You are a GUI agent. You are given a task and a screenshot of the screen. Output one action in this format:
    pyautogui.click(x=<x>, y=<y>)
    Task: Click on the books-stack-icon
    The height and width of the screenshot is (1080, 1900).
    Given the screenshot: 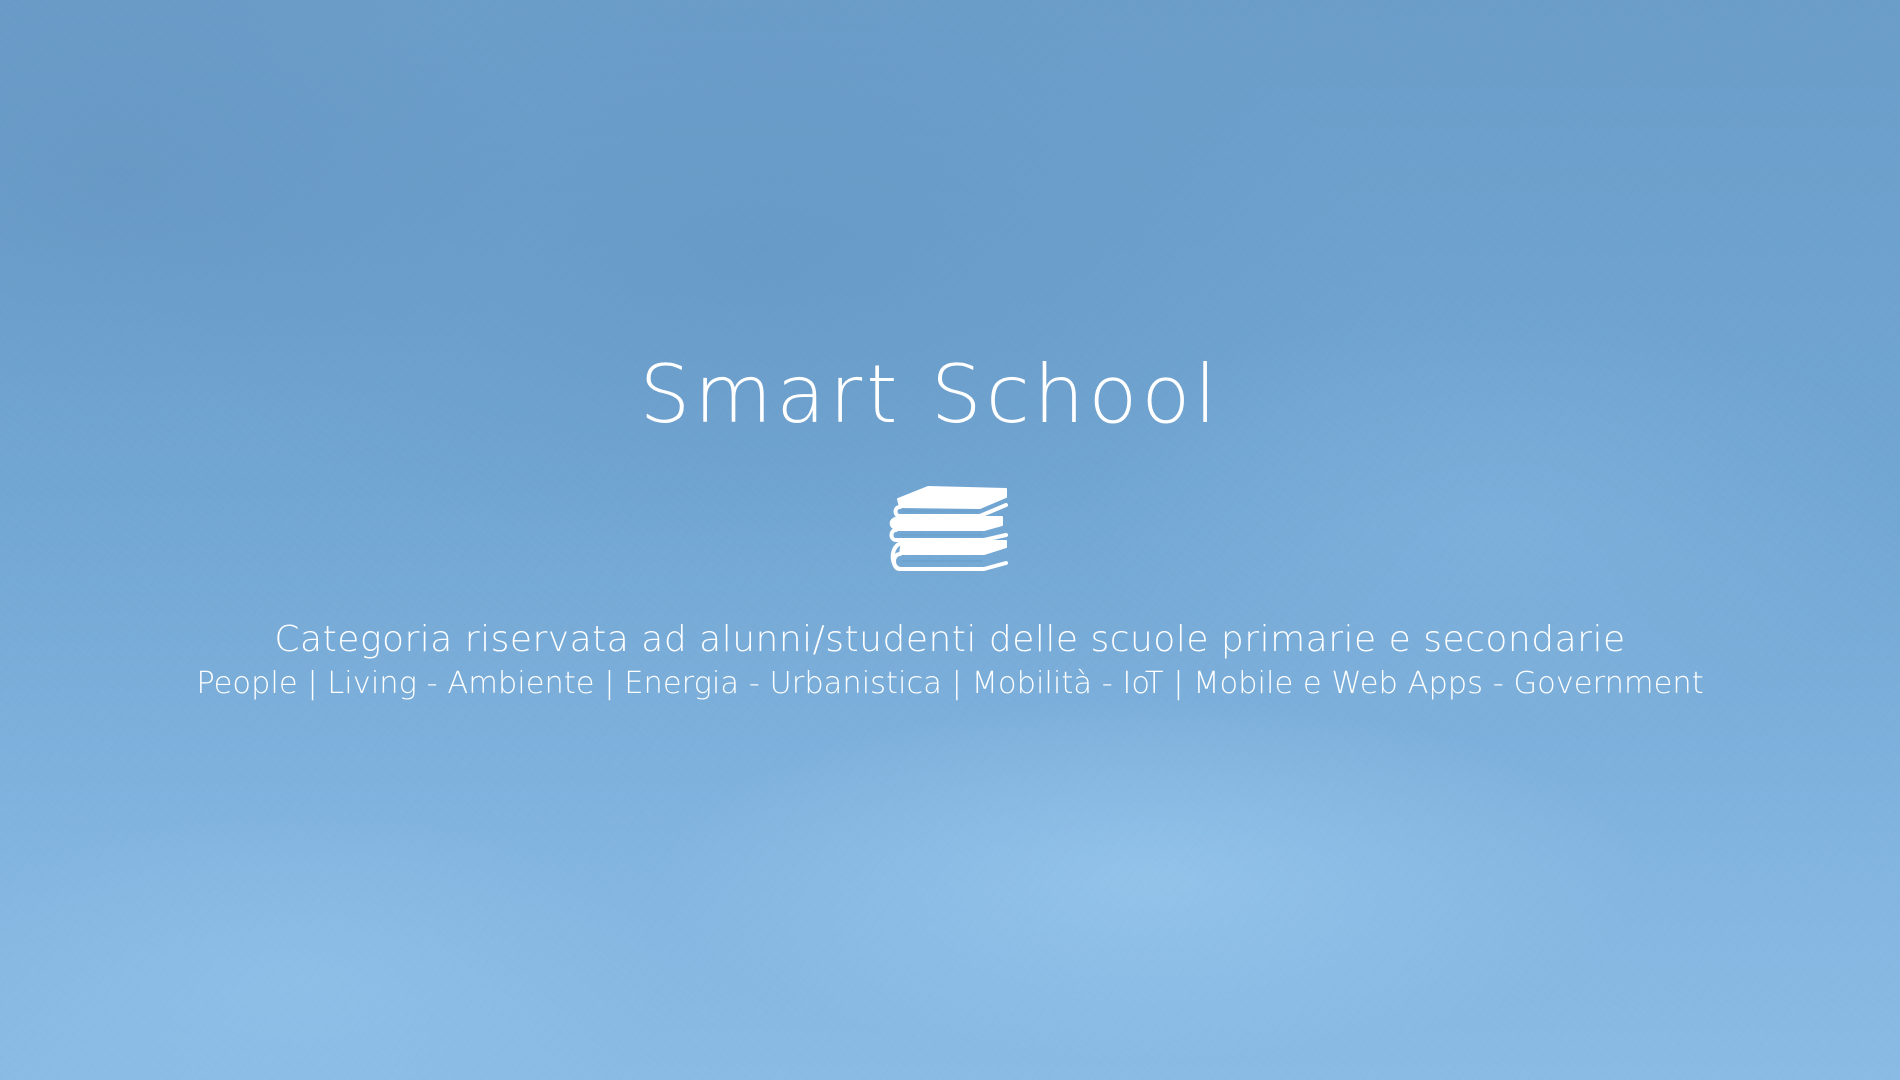 What is the action you would take?
    pyautogui.click(x=948, y=529)
    